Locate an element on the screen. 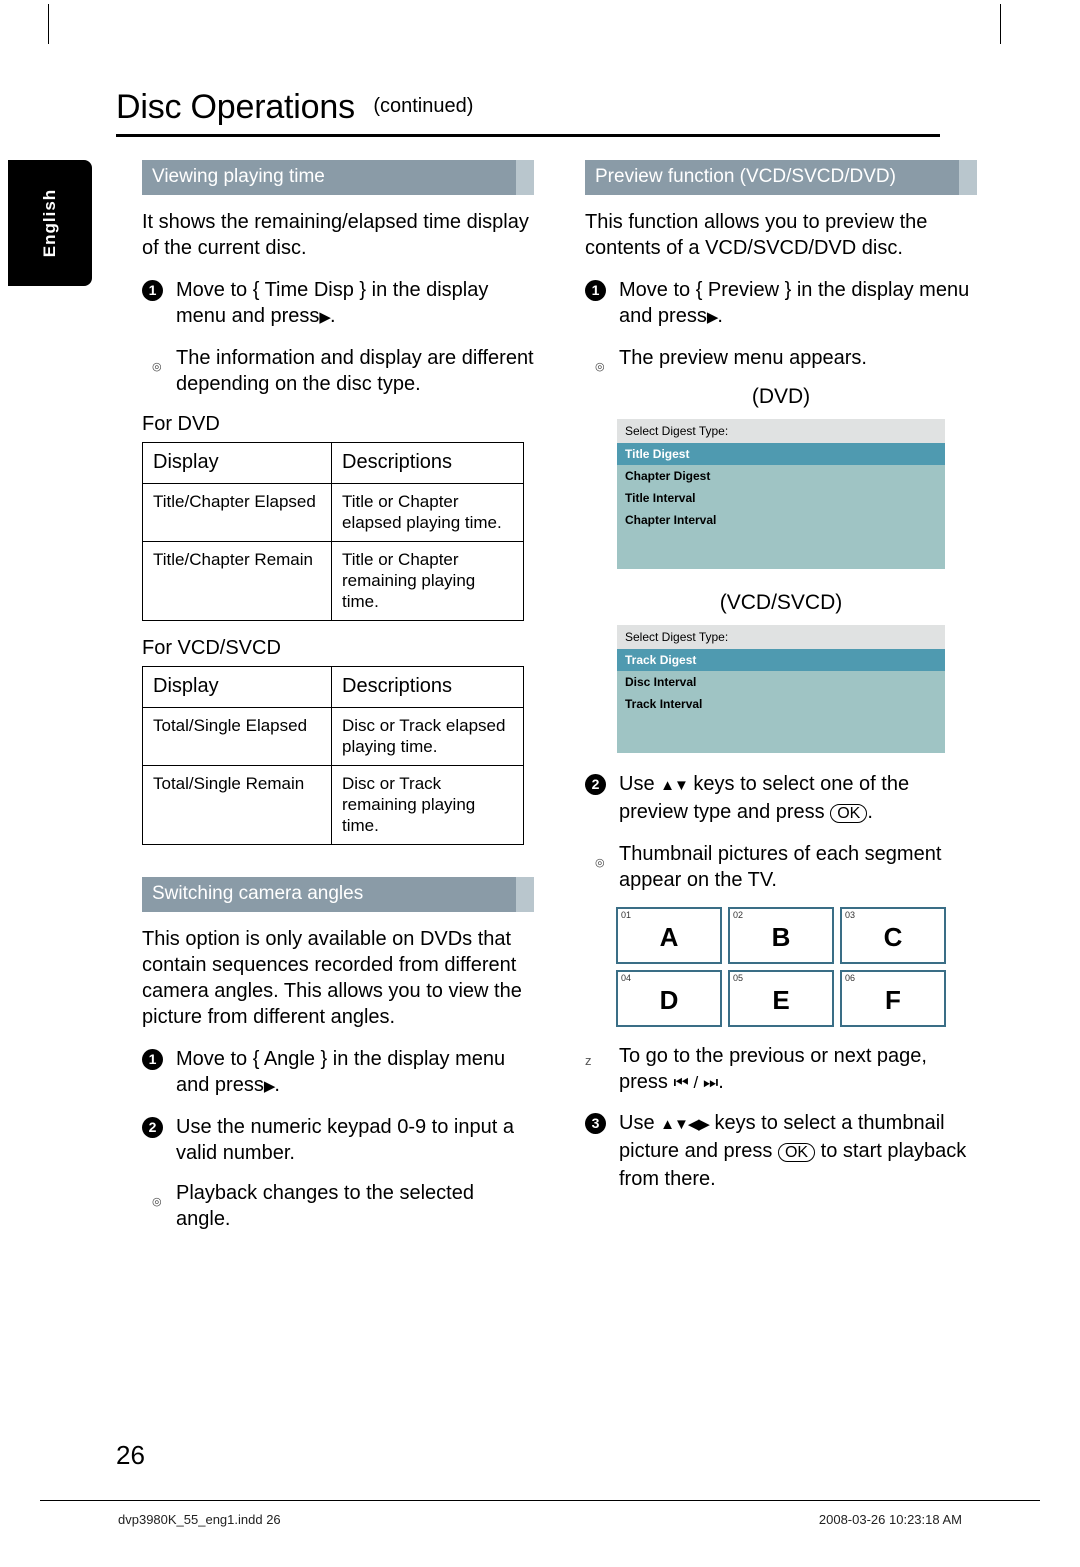 The height and width of the screenshot is (1567, 1080). osd-vcd-item-disc-interval: Disc Interval is located at coordinates (781, 682).